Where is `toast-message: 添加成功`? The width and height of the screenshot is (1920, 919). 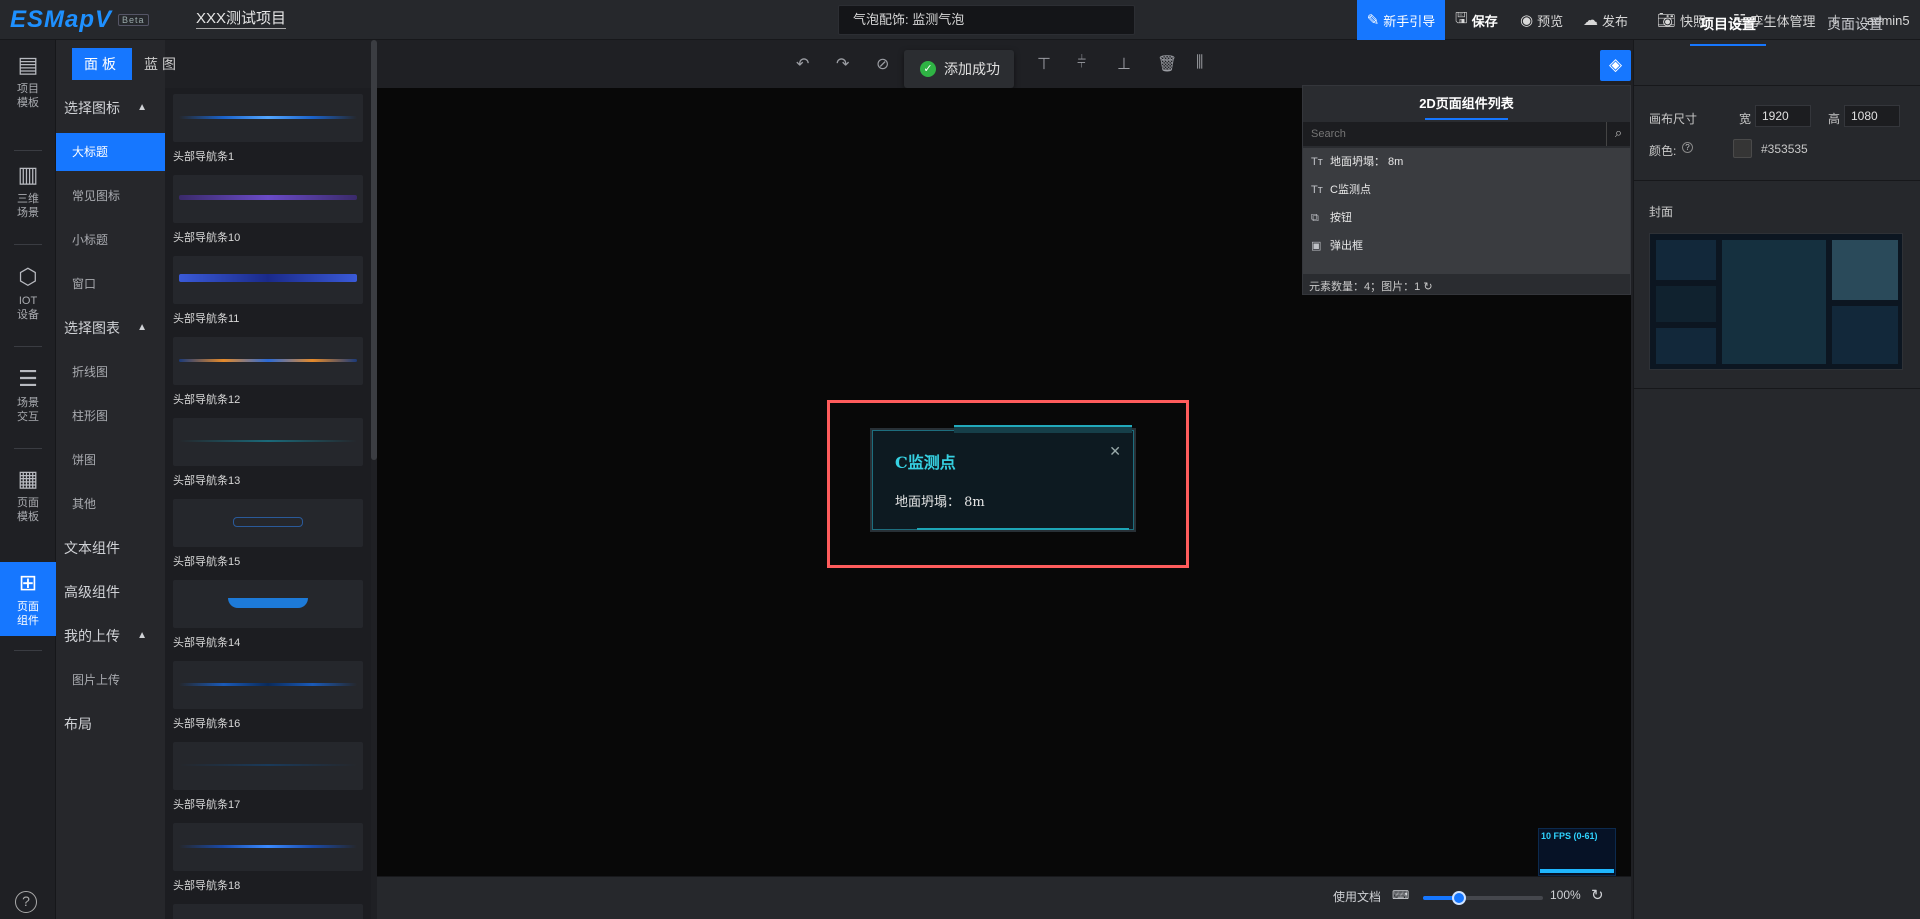
toast-message: 添加成功 is located at coordinates (972, 69).